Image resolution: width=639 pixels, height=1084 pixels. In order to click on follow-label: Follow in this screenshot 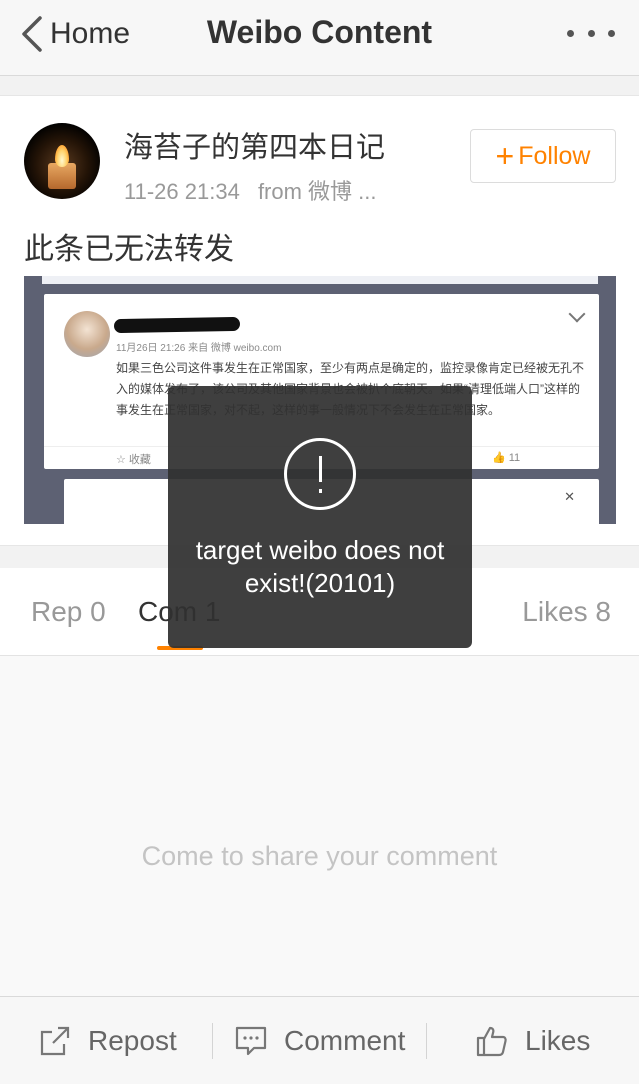, I will do `click(554, 155)`.